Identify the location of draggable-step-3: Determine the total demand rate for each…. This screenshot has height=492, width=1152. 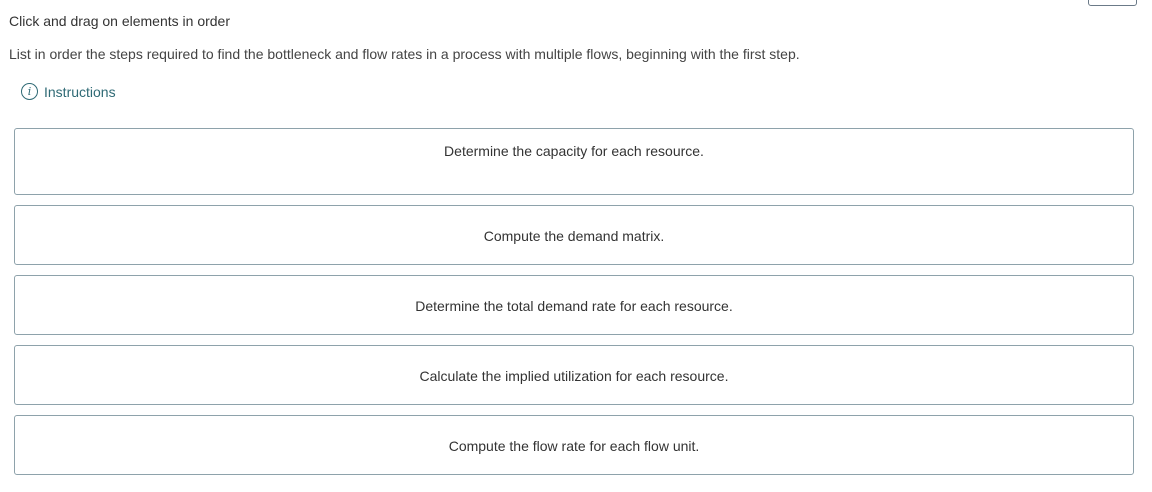
(574, 305).